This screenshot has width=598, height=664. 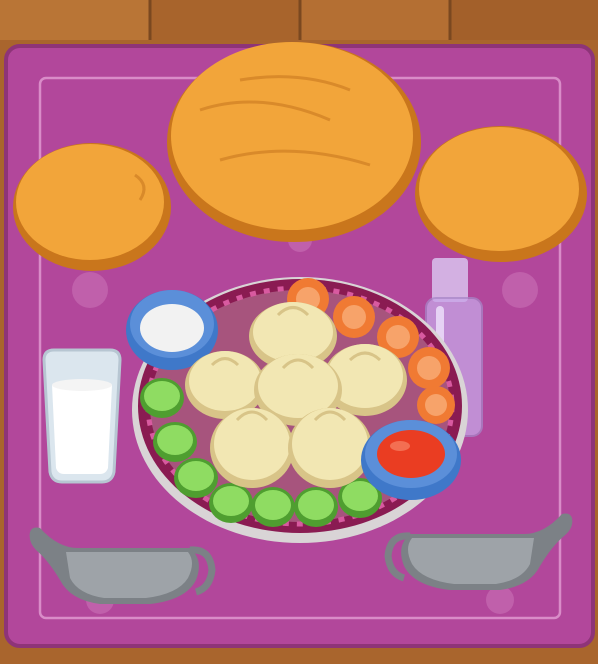 What do you see at coordinates (501, 194) in the screenshot?
I see `wooden-board-right` at bounding box center [501, 194].